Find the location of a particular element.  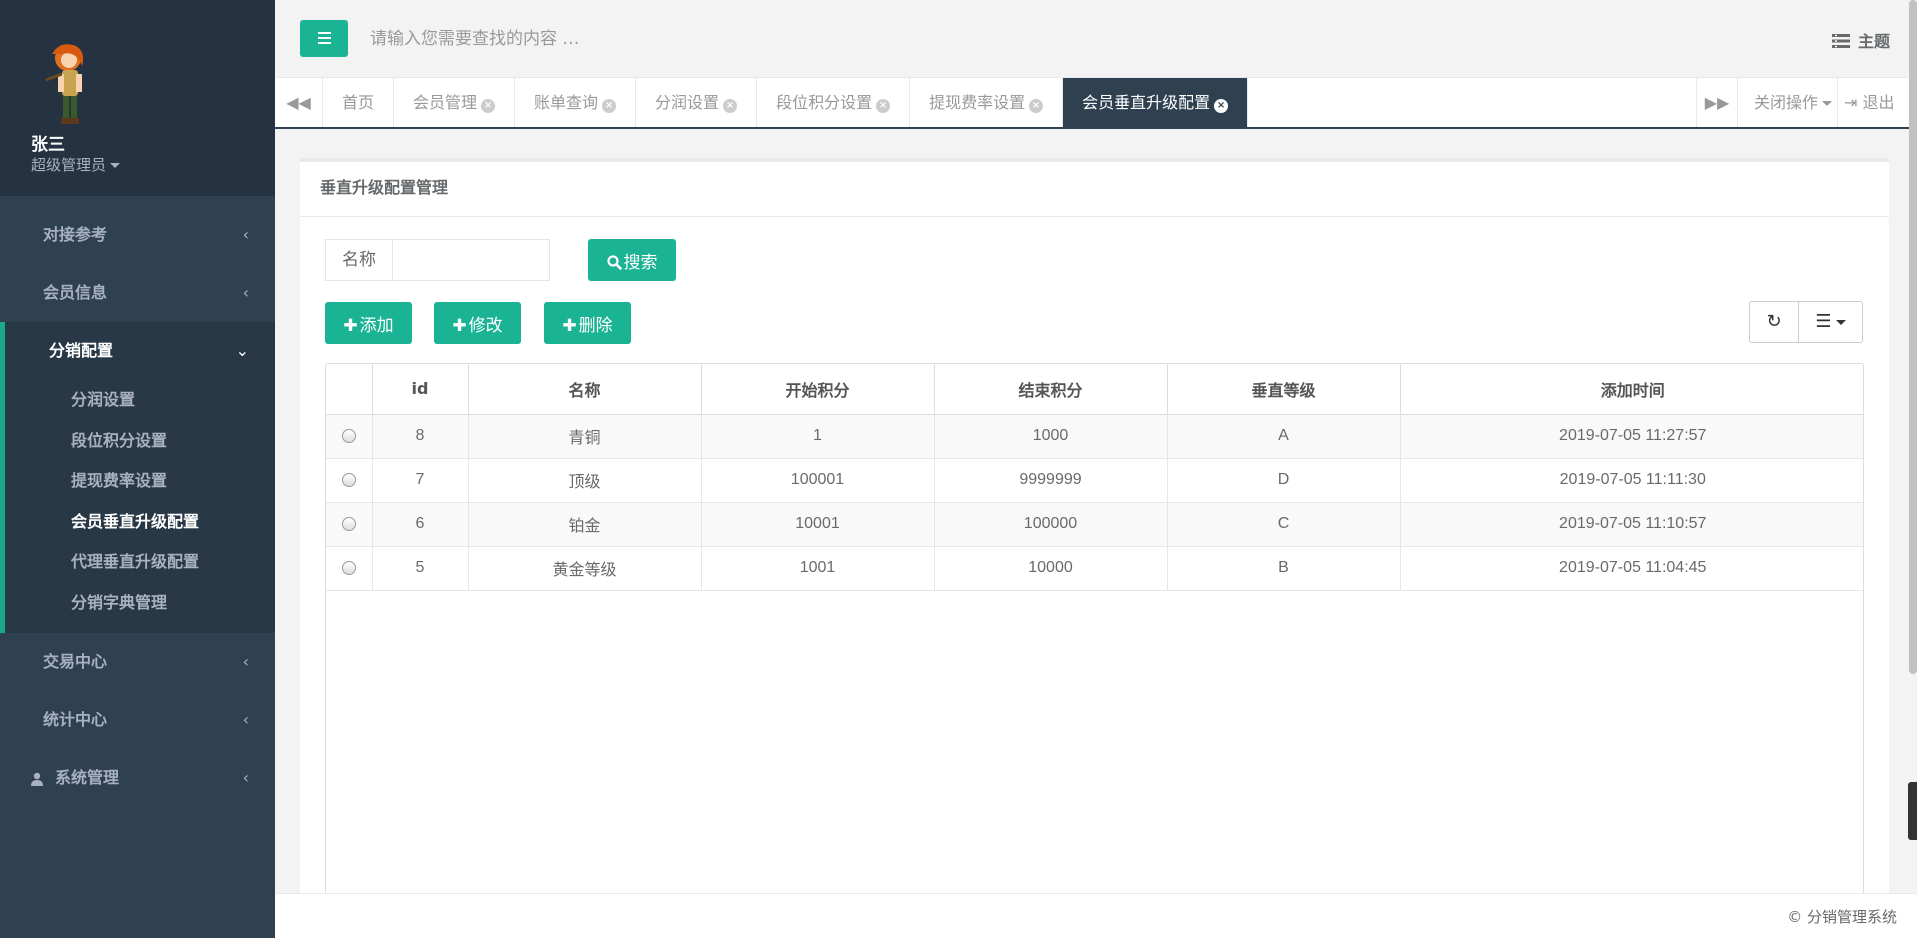

top-bar: 主题 is located at coordinates (1096, 39).